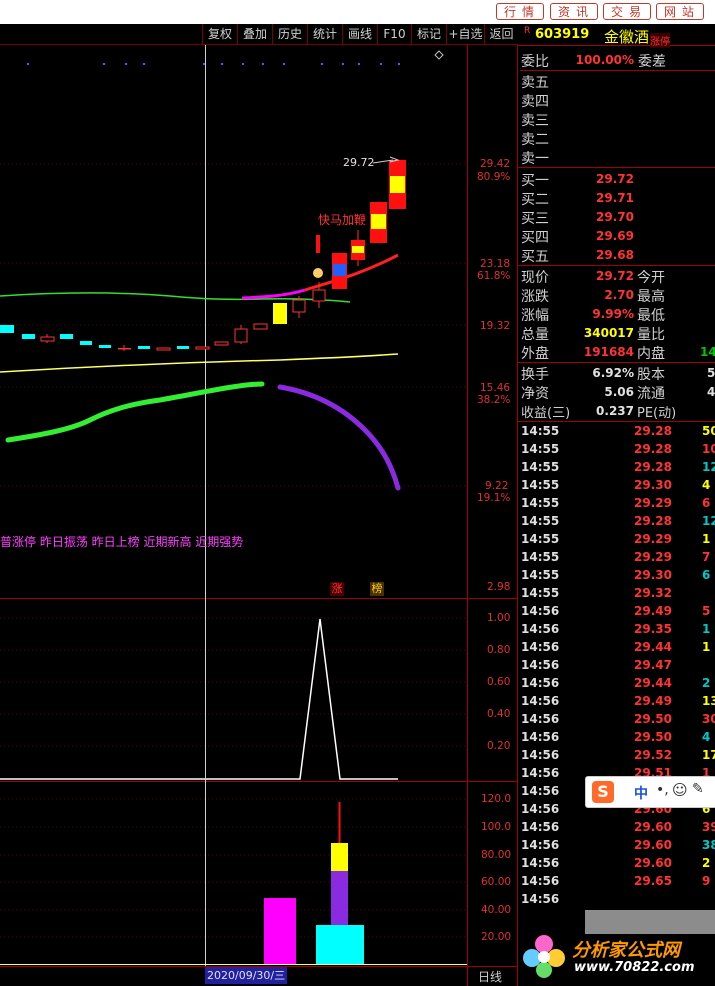 The height and width of the screenshot is (986, 715). Describe the element at coordinates (617, 505) in the screenshot. I see `tick-row: 14:55 29.29 6` at that location.